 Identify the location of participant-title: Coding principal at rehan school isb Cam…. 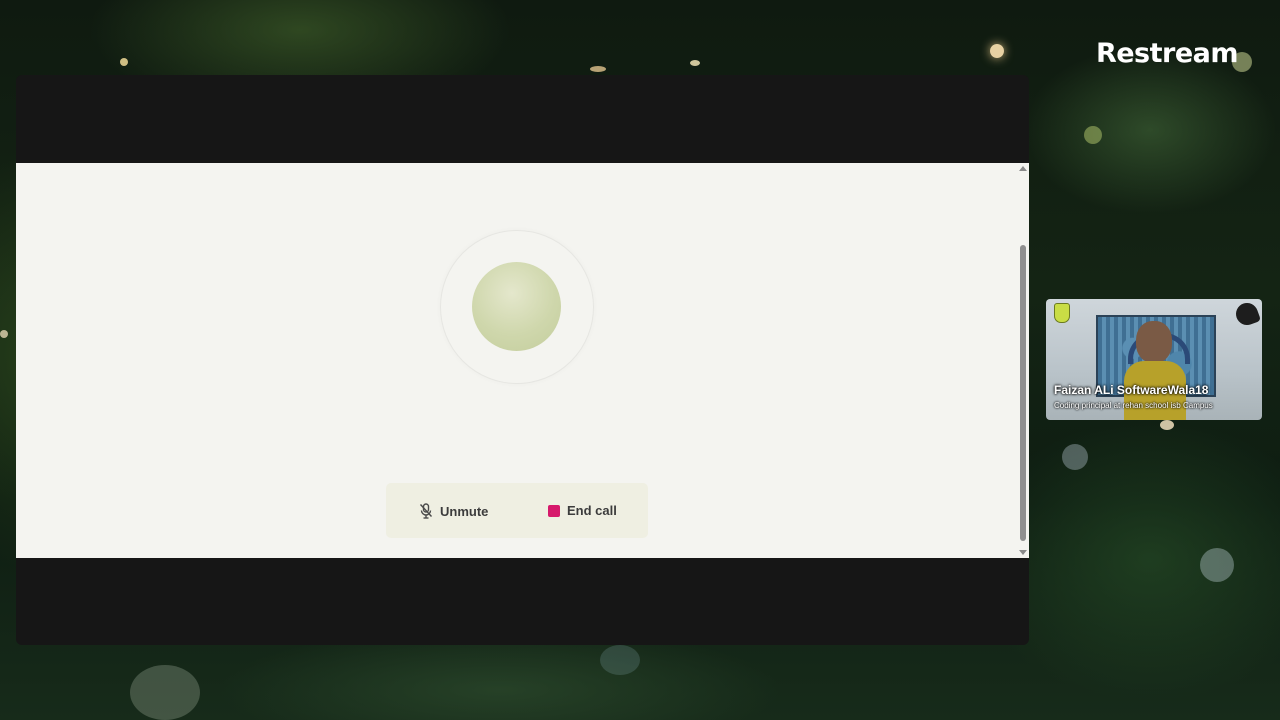
(1133, 405).